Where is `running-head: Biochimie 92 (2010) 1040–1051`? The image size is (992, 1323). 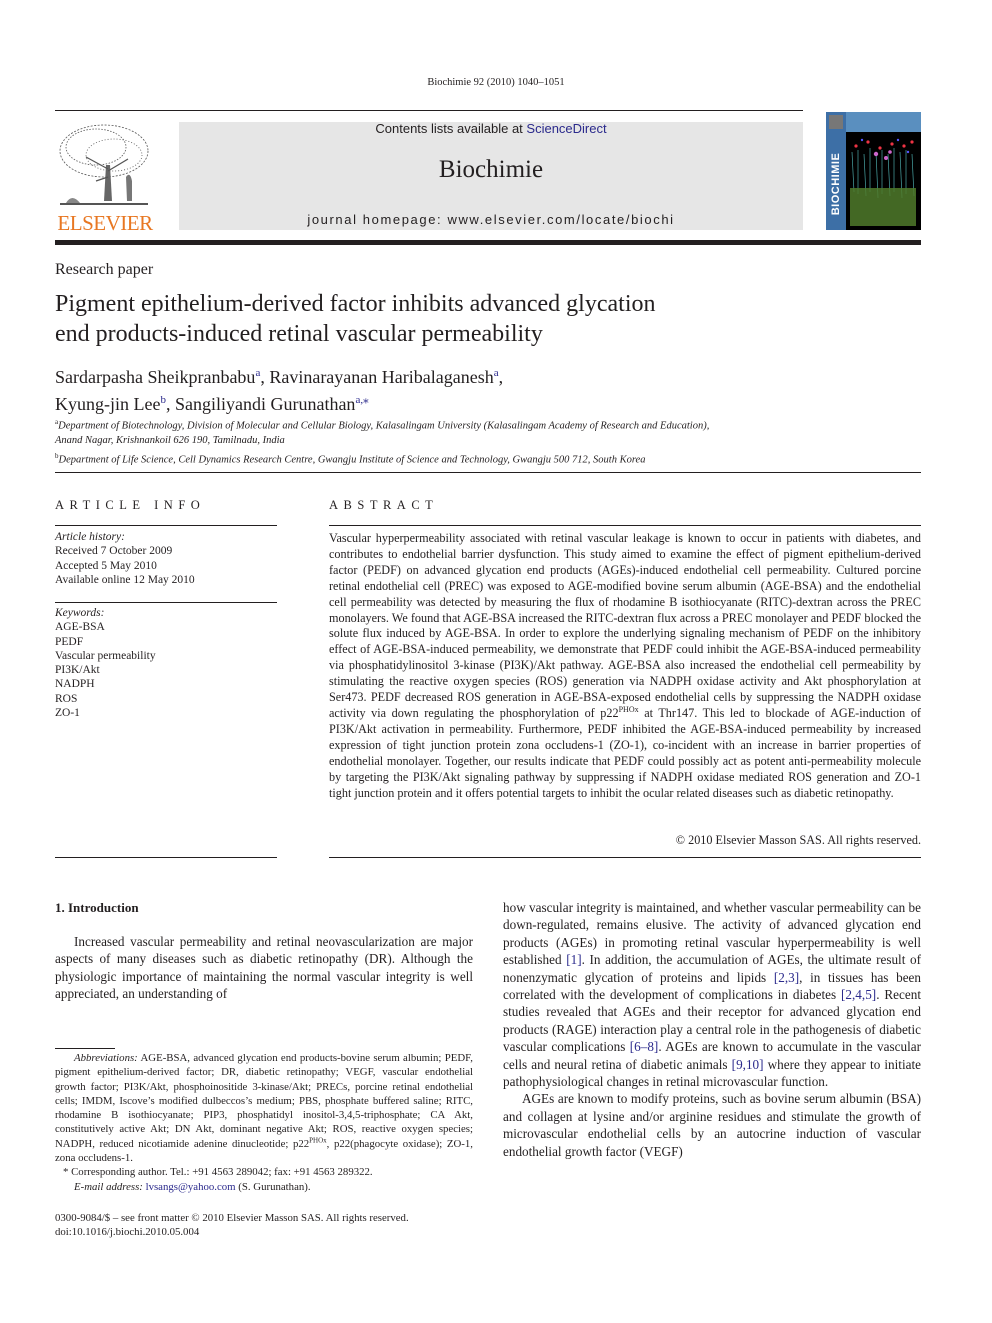
running-head: Biochimie 92 (2010) 1040–1051 is located at coordinates (496, 82).